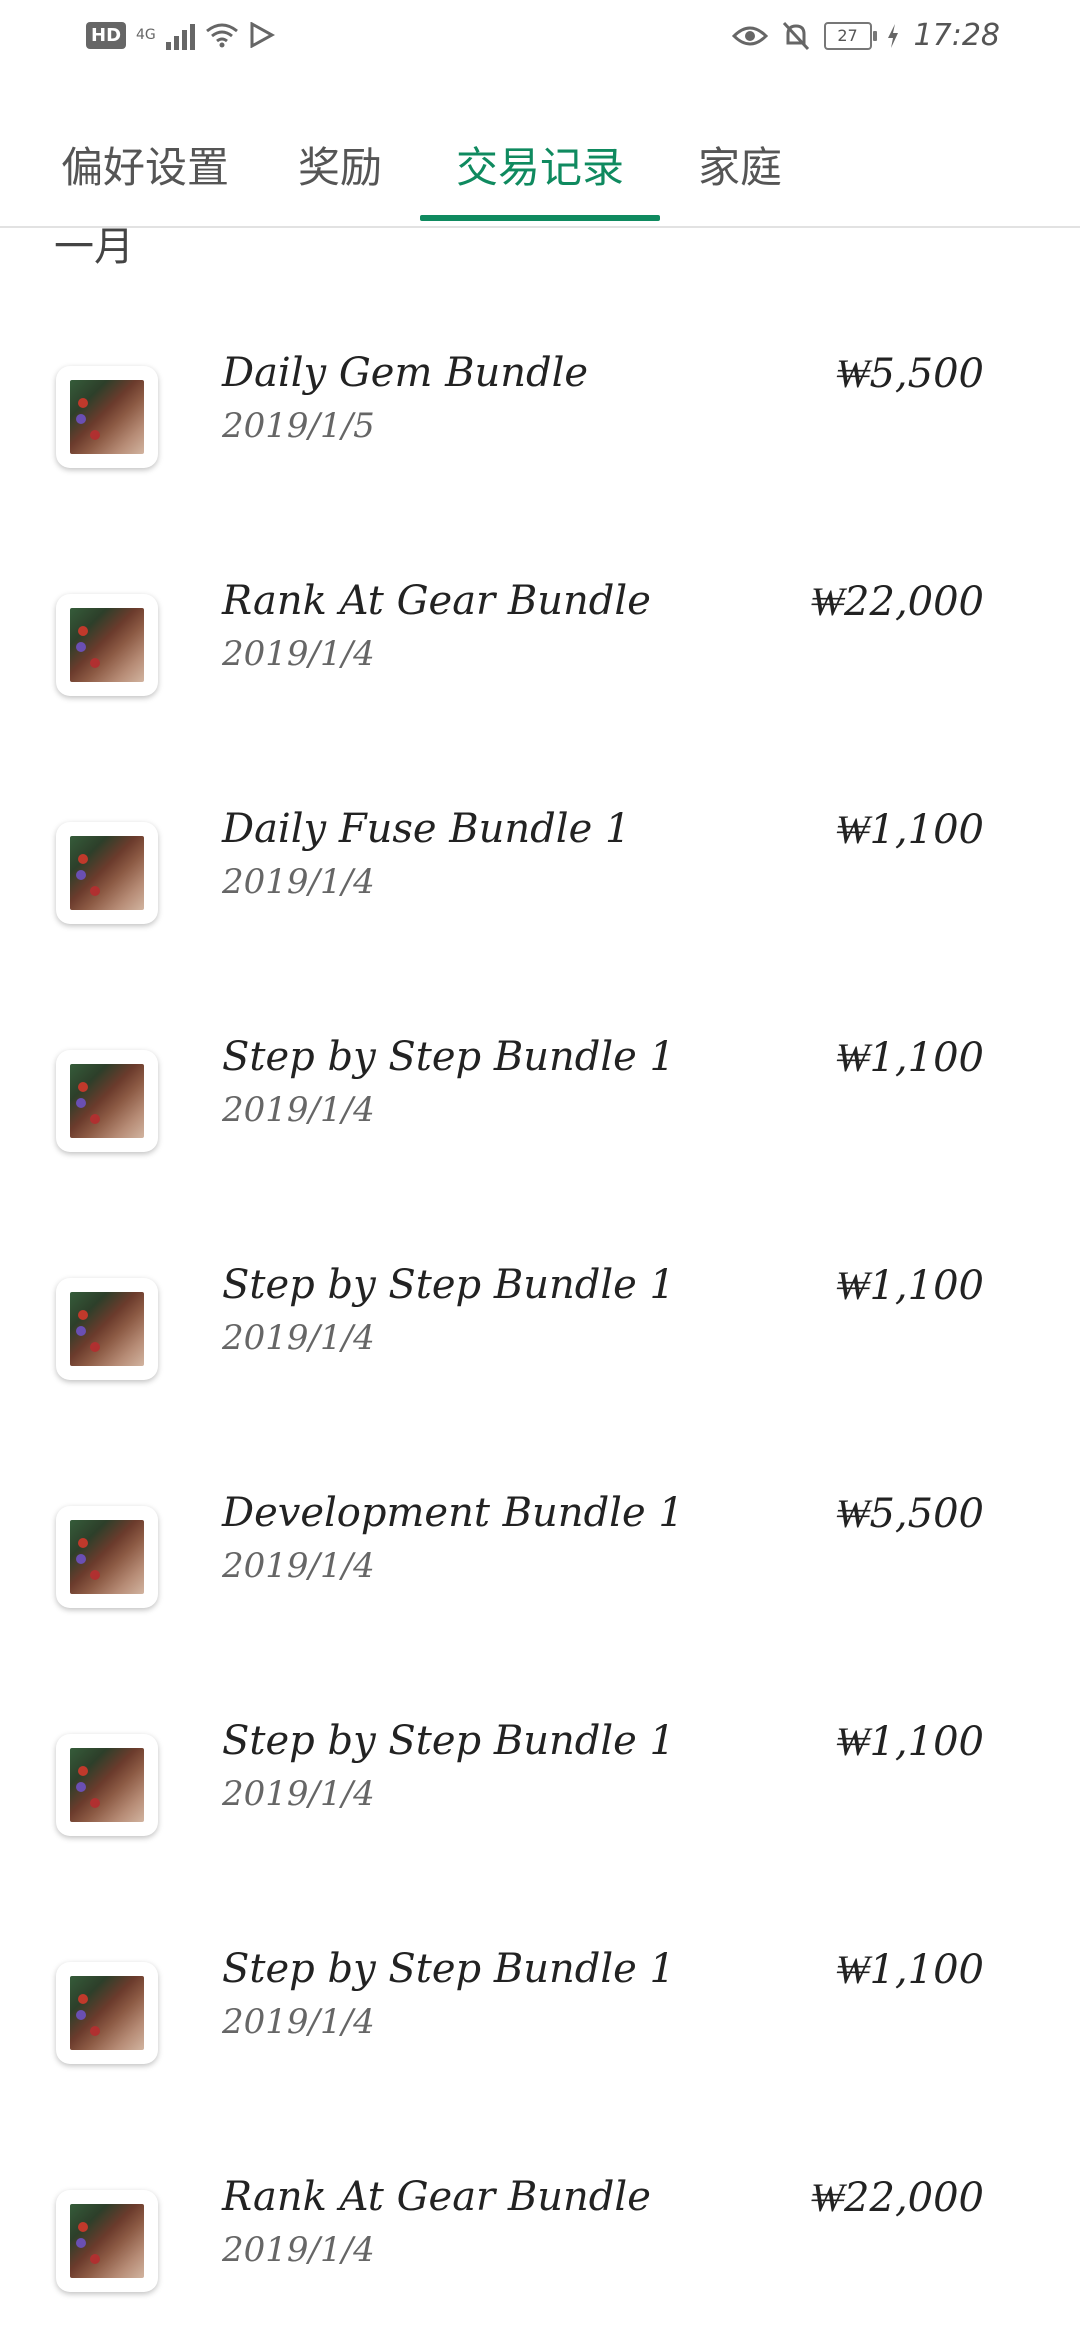 The image size is (1080, 2352). What do you see at coordinates (892, 35) in the screenshot?
I see `charging-icon` at bounding box center [892, 35].